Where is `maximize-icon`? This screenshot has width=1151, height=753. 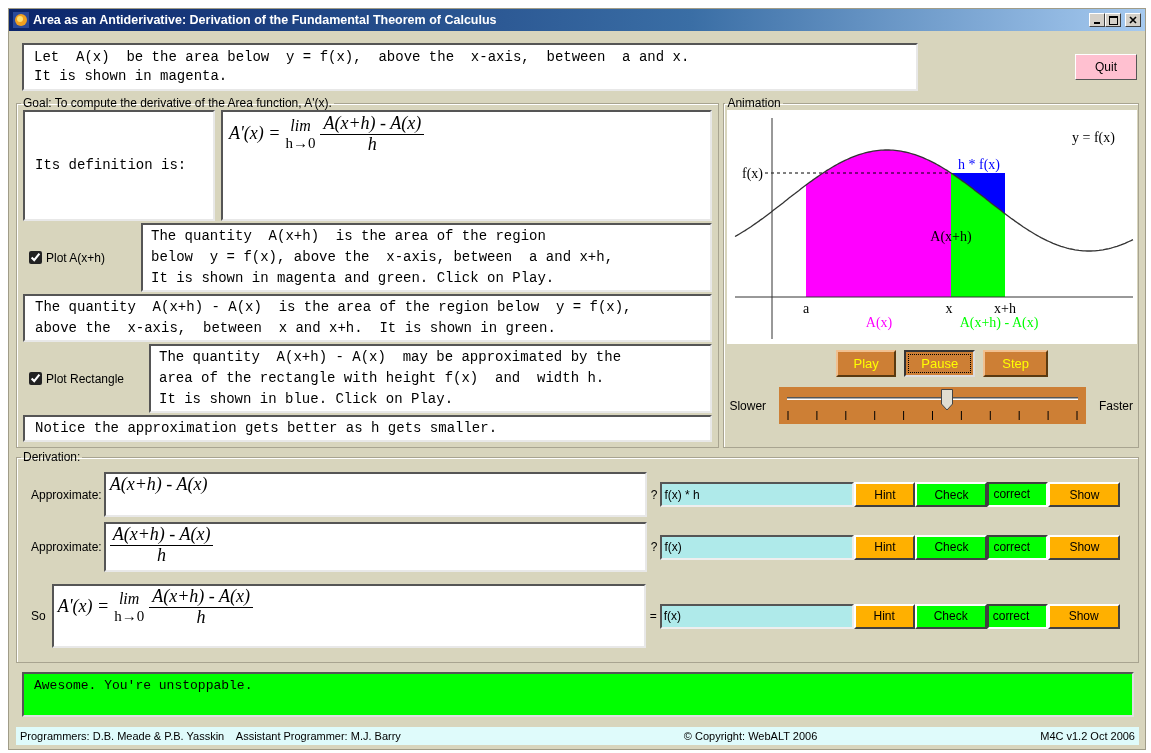
maximize-icon is located at coordinates (1113, 20).